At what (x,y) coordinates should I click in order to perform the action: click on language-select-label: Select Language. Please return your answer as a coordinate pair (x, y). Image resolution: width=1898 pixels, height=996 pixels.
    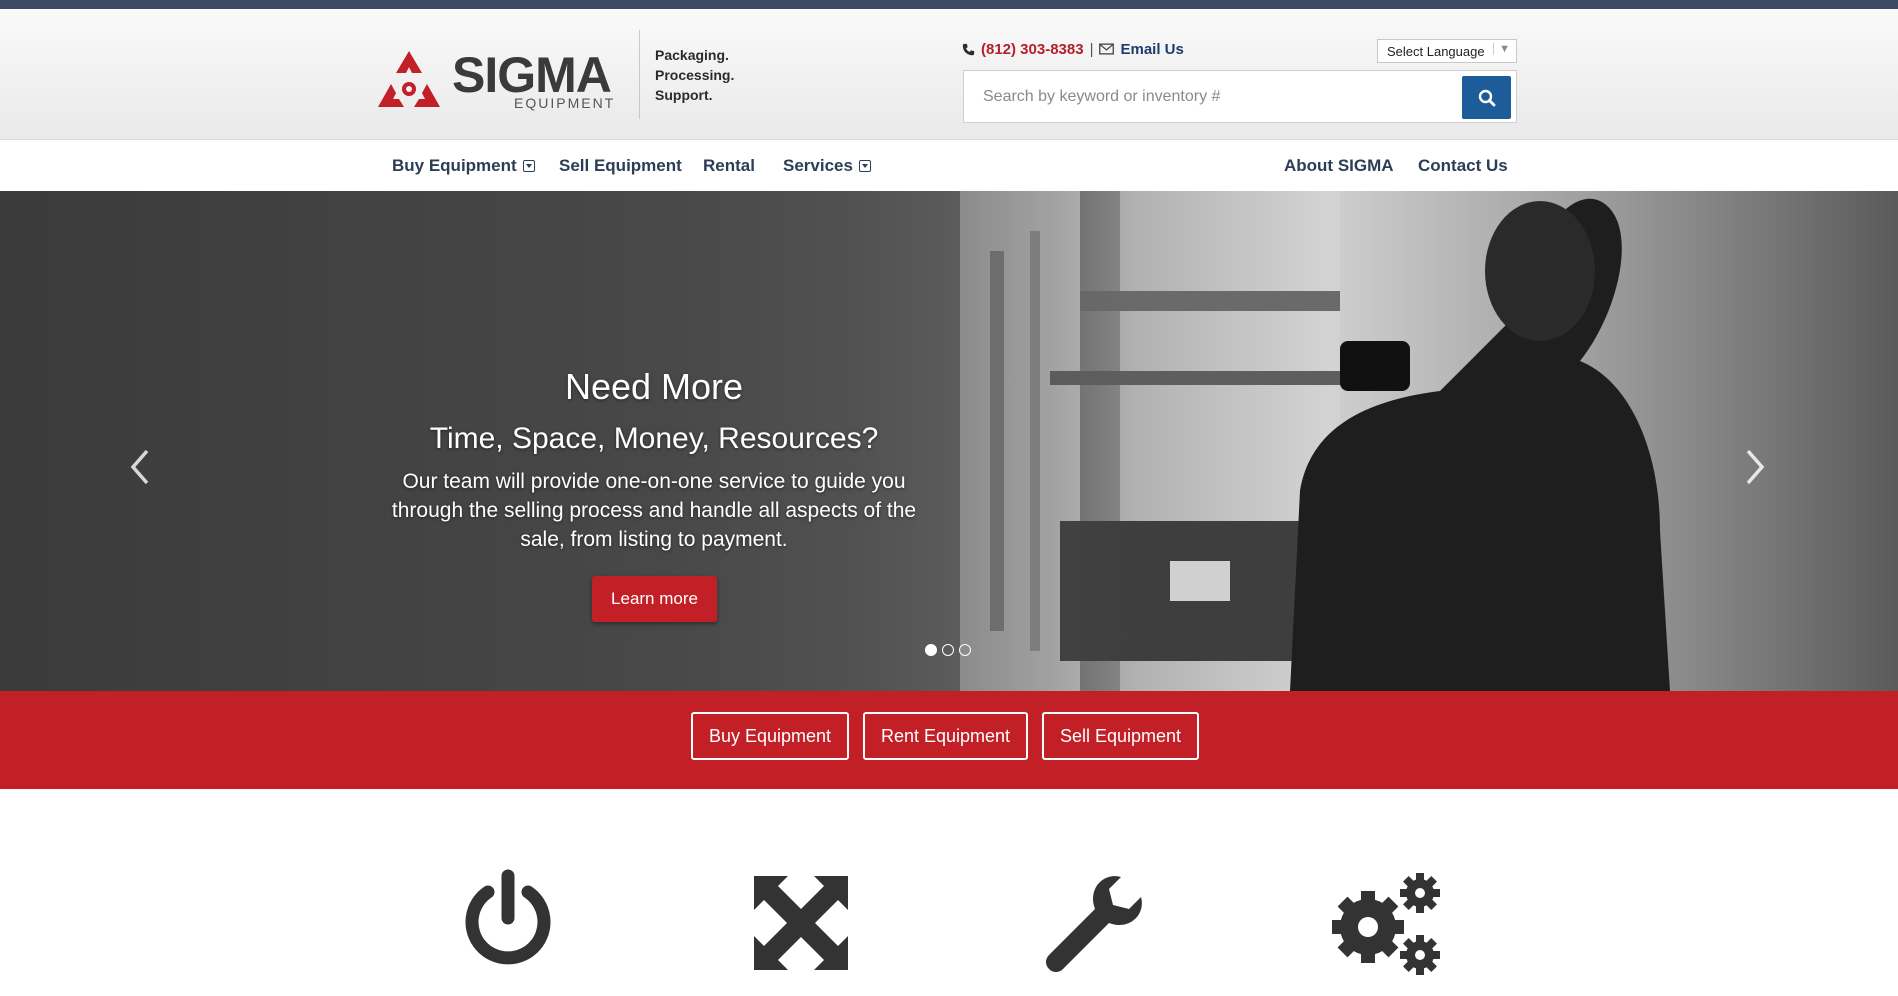
    Looking at the image, I should click on (1436, 51).